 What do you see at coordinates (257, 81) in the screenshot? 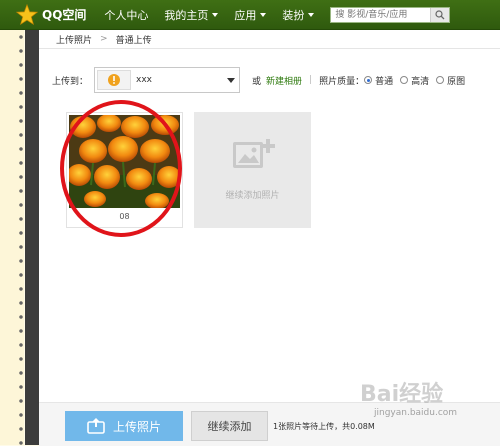
I see `or-text: 或` at bounding box center [257, 81].